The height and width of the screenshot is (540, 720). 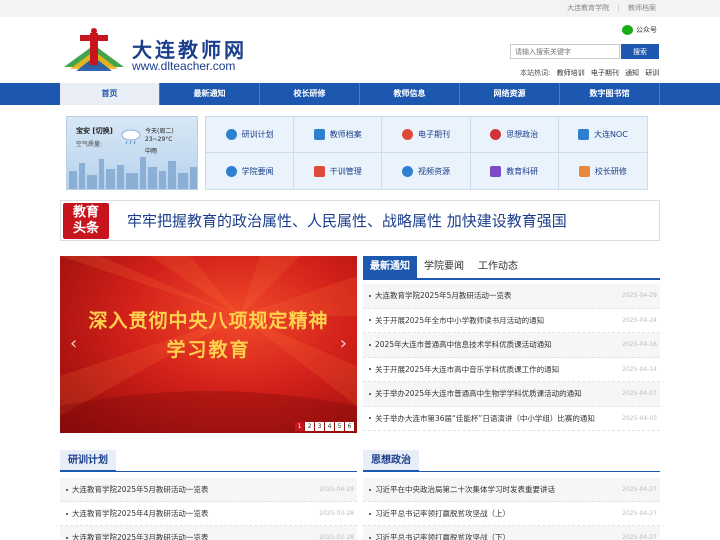 What do you see at coordinates (565, 51) in the screenshot?
I see `search-input` at bounding box center [565, 51].